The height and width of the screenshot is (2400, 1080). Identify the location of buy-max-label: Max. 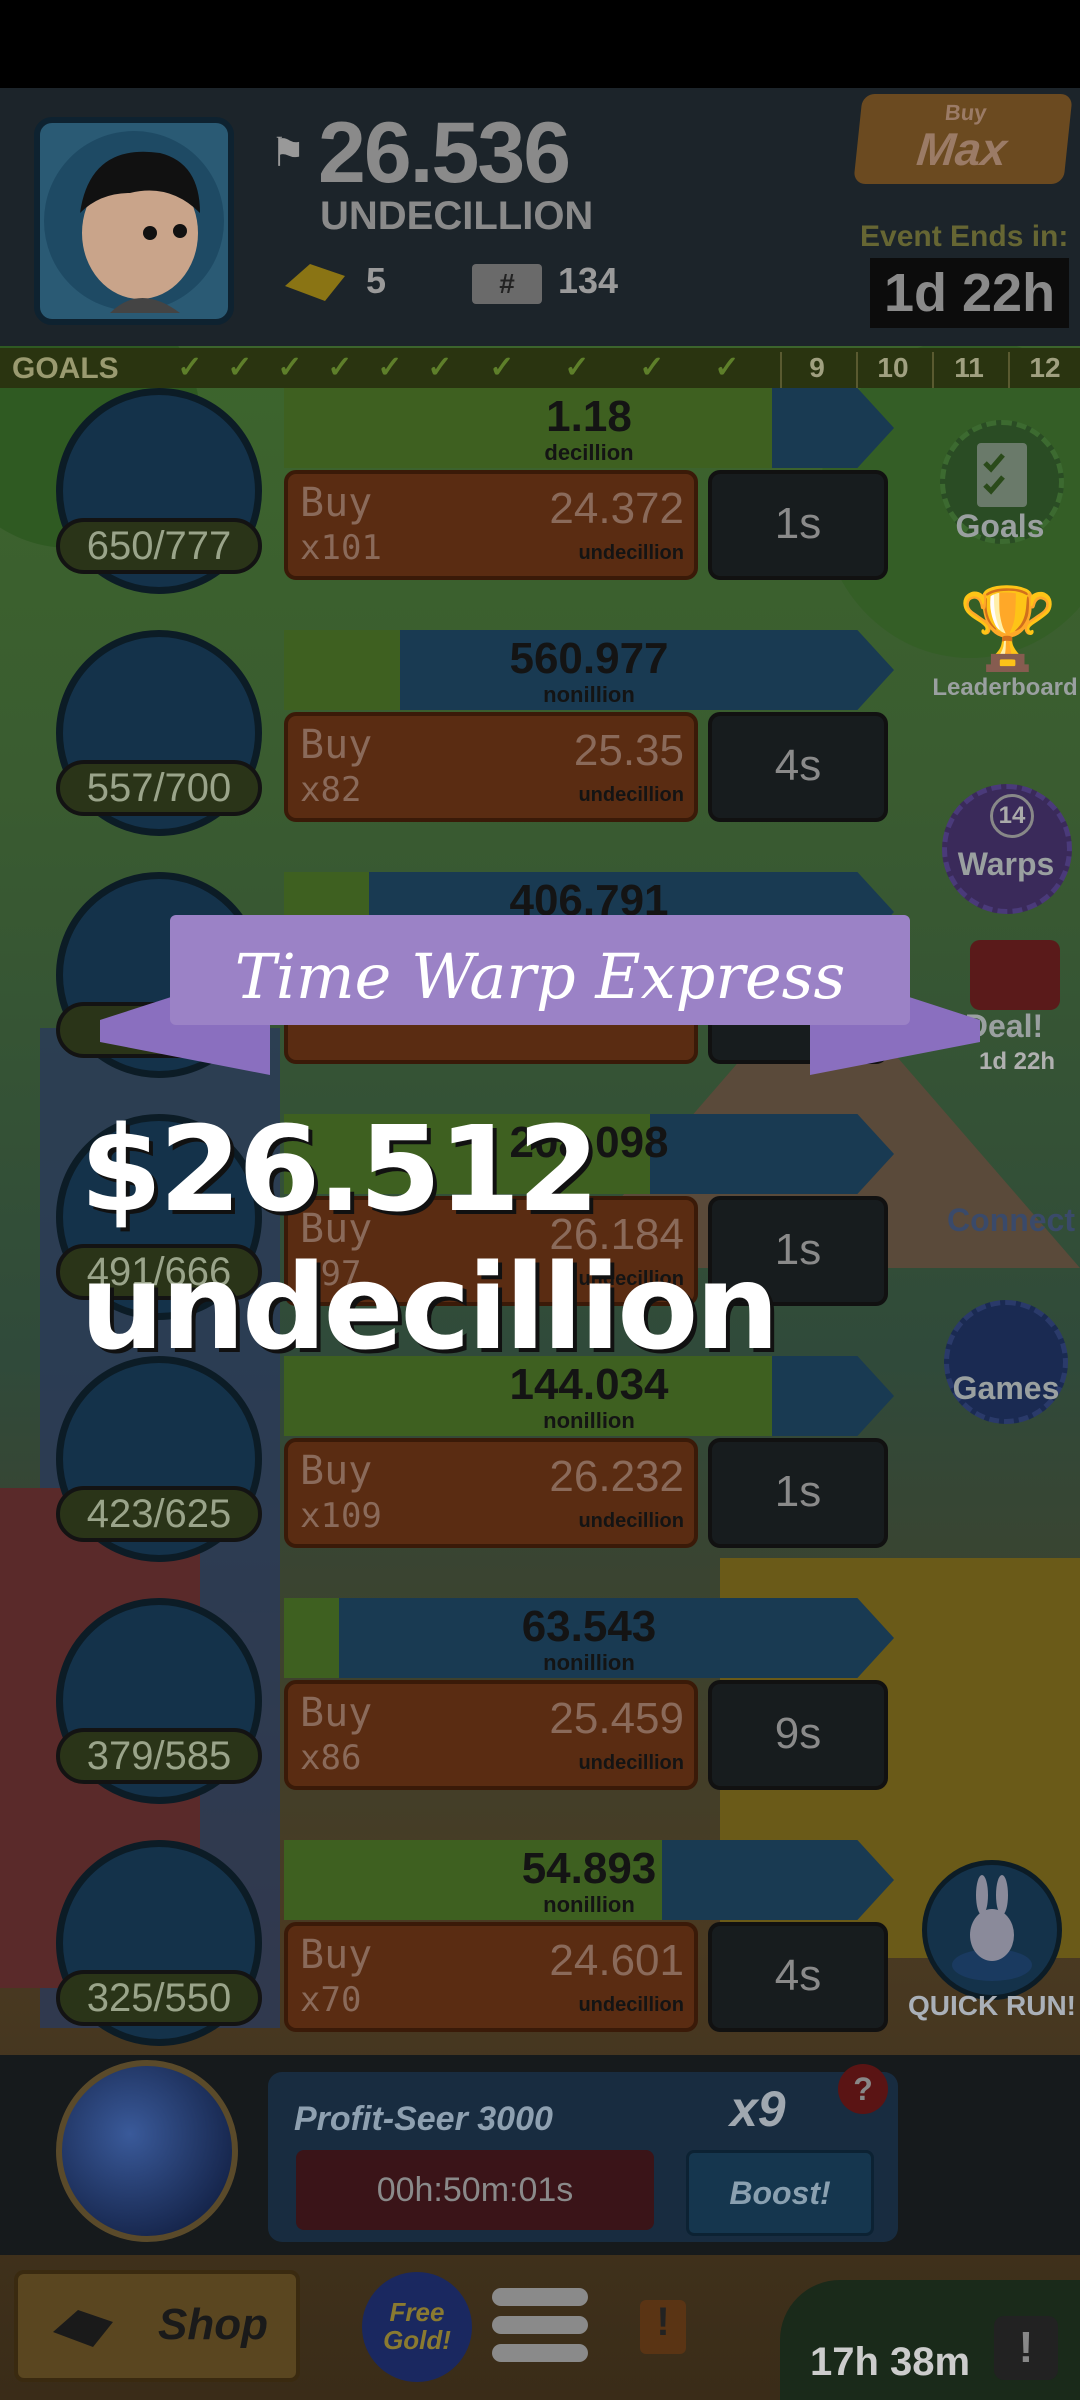
(962, 149).